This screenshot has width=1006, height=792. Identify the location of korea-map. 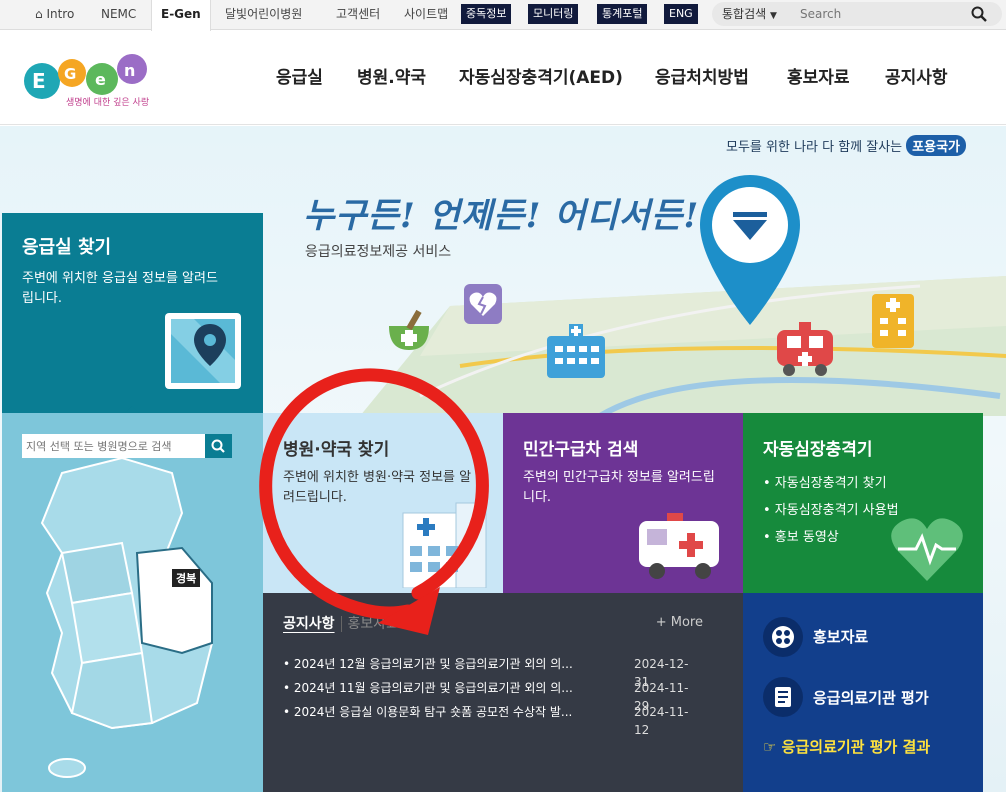
(137, 622).